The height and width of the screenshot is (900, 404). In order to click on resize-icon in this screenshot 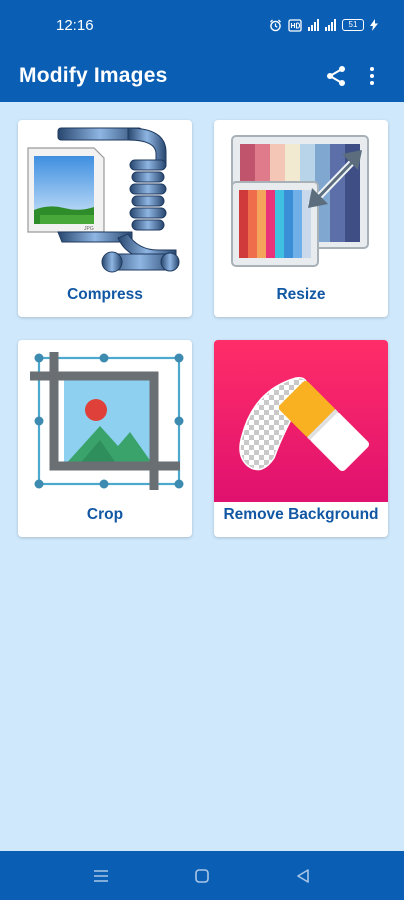, I will do `click(300, 201)`.